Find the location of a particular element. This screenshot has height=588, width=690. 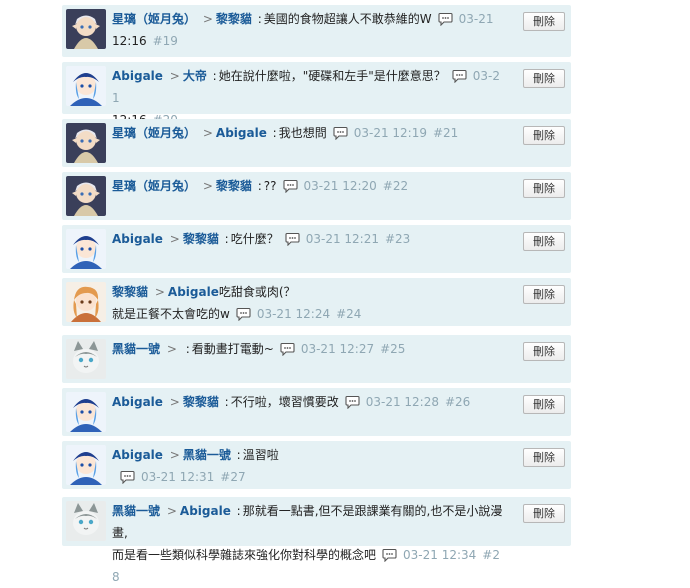

floor-number: #19 is located at coordinates (165, 41).